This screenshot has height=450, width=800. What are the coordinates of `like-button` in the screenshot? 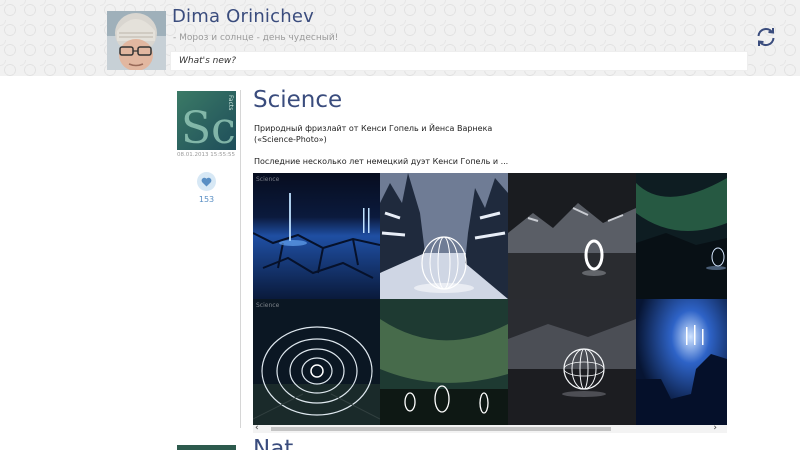 It's located at (206, 181).